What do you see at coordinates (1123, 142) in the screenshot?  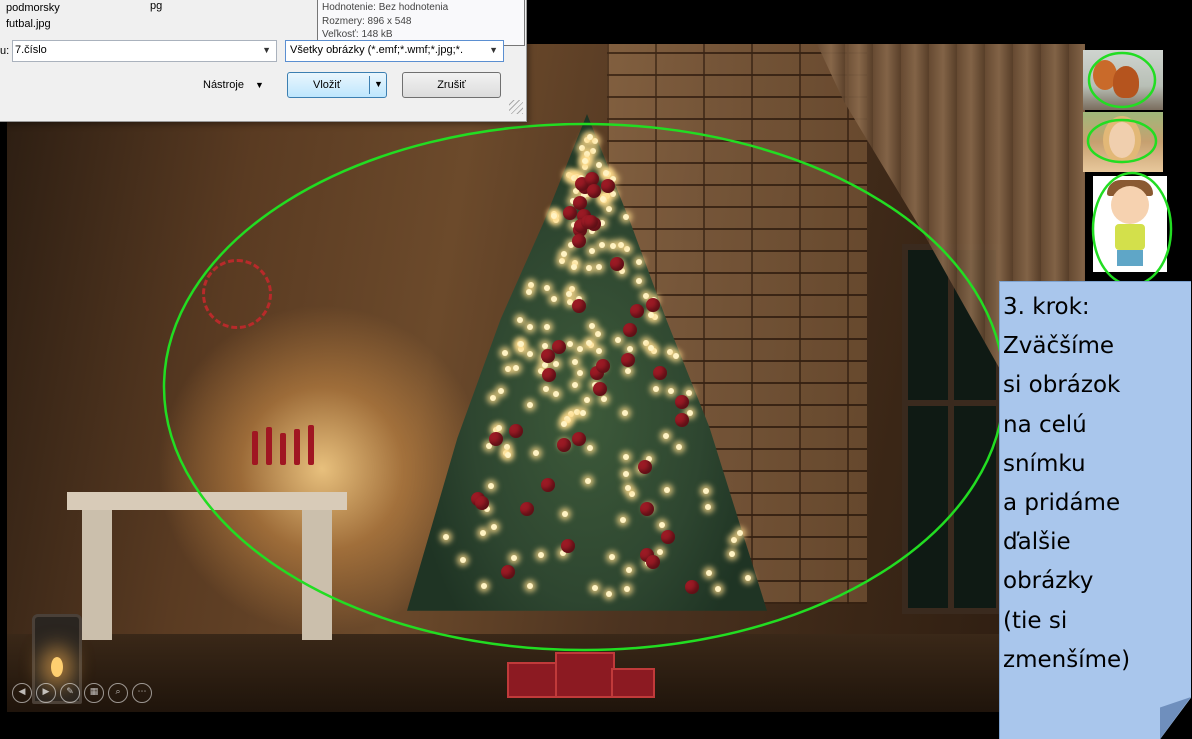 I see `girl-thumbnail` at bounding box center [1123, 142].